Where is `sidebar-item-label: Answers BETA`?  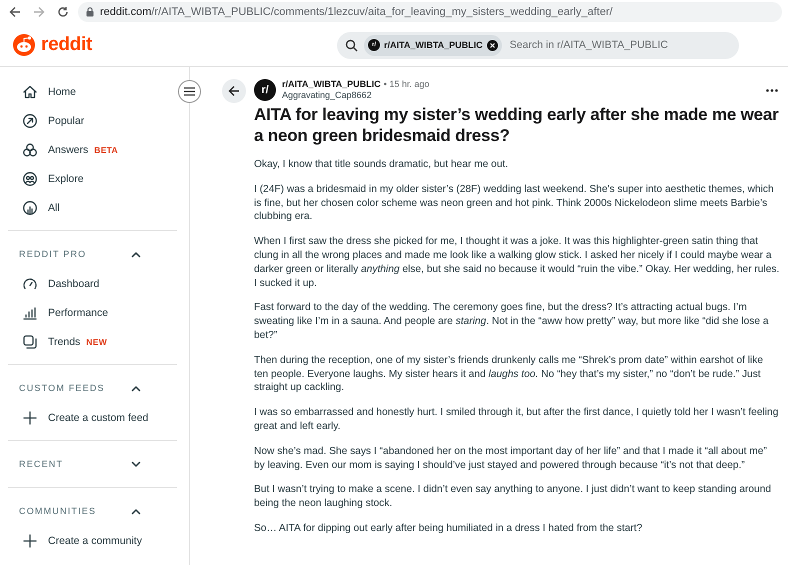
sidebar-item-label: Answers BETA is located at coordinates (83, 150).